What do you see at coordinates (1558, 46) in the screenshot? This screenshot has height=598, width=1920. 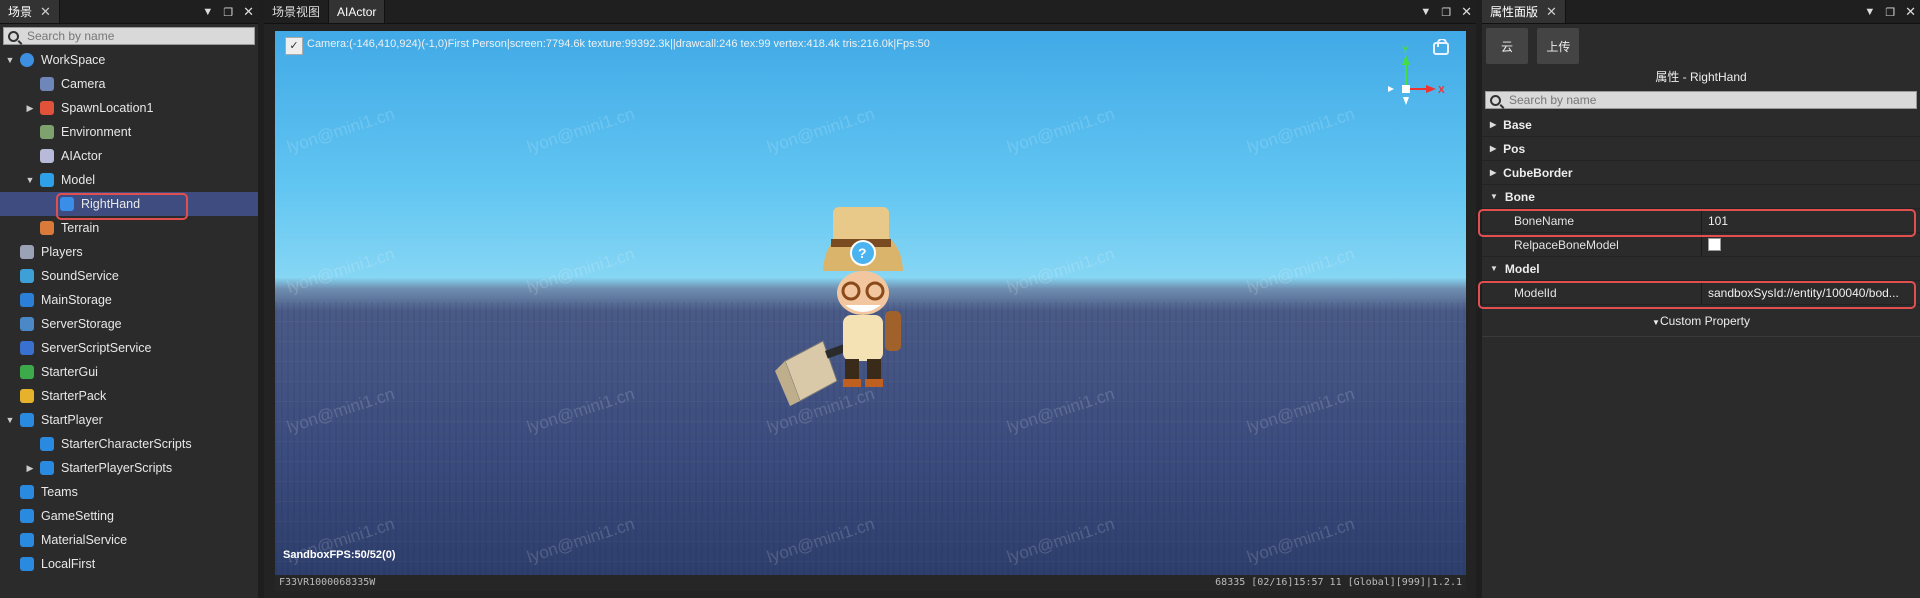 I see `upload-button: 上传` at bounding box center [1558, 46].